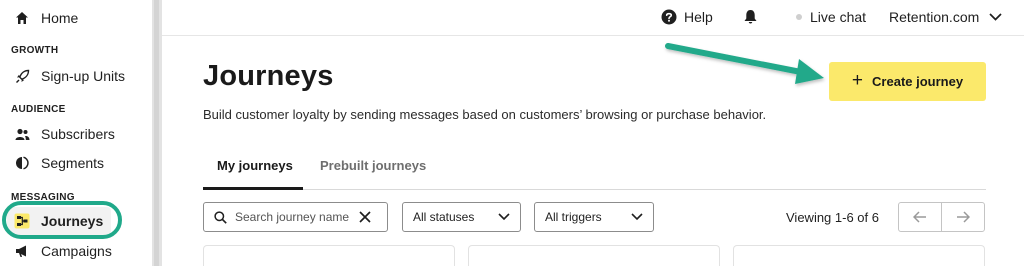  I want to click on megaphone-icon, so click(22, 251).